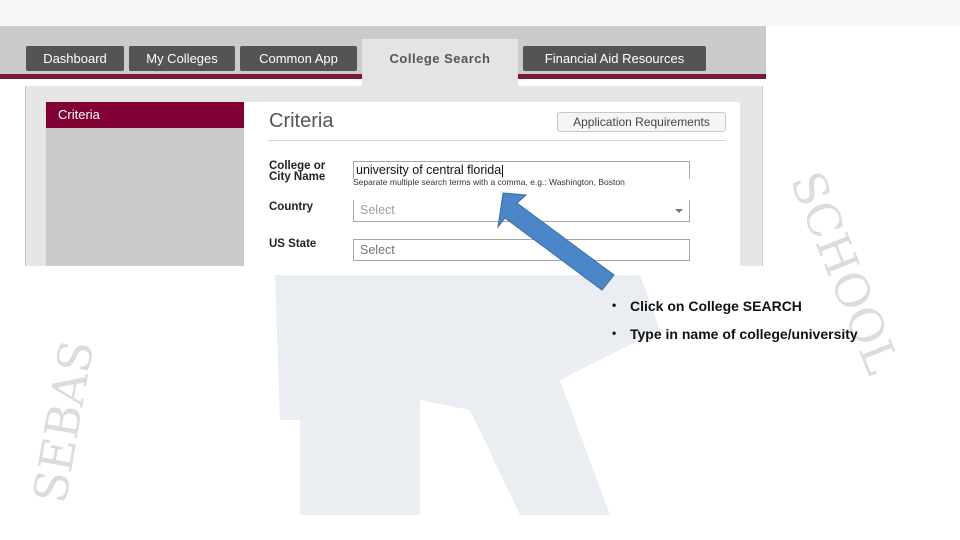 The width and height of the screenshot is (960, 540). Describe the element at coordinates (377, 210) in the screenshot. I see `country-select-placeholder: Select` at that location.